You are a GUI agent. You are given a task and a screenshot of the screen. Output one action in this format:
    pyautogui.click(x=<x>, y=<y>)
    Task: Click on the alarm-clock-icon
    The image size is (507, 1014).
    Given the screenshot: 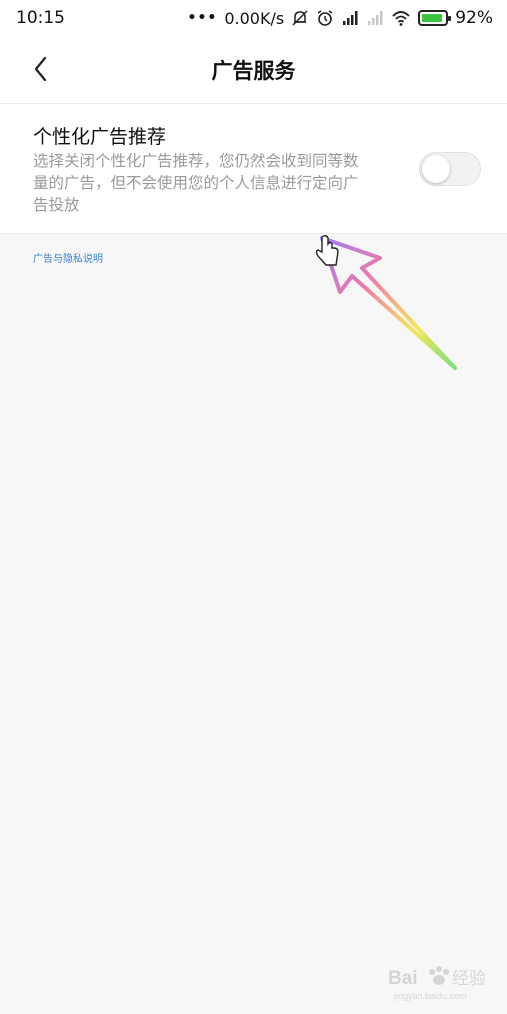 What is the action you would take?
    pyautogui.click(x=325, y=18)
    